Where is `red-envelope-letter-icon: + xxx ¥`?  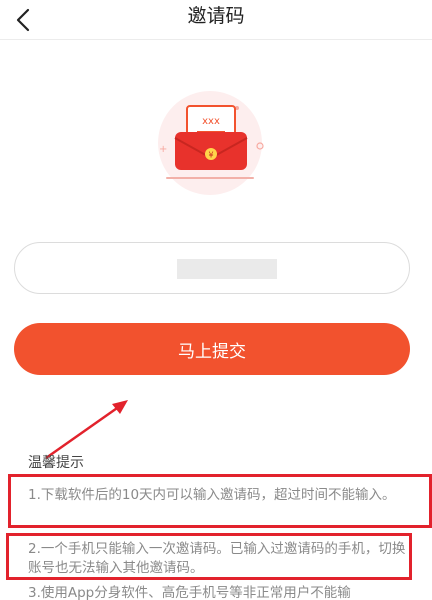
red-envelope-letter-icon: + xxx ¥ is located at coordinates (211, 143).